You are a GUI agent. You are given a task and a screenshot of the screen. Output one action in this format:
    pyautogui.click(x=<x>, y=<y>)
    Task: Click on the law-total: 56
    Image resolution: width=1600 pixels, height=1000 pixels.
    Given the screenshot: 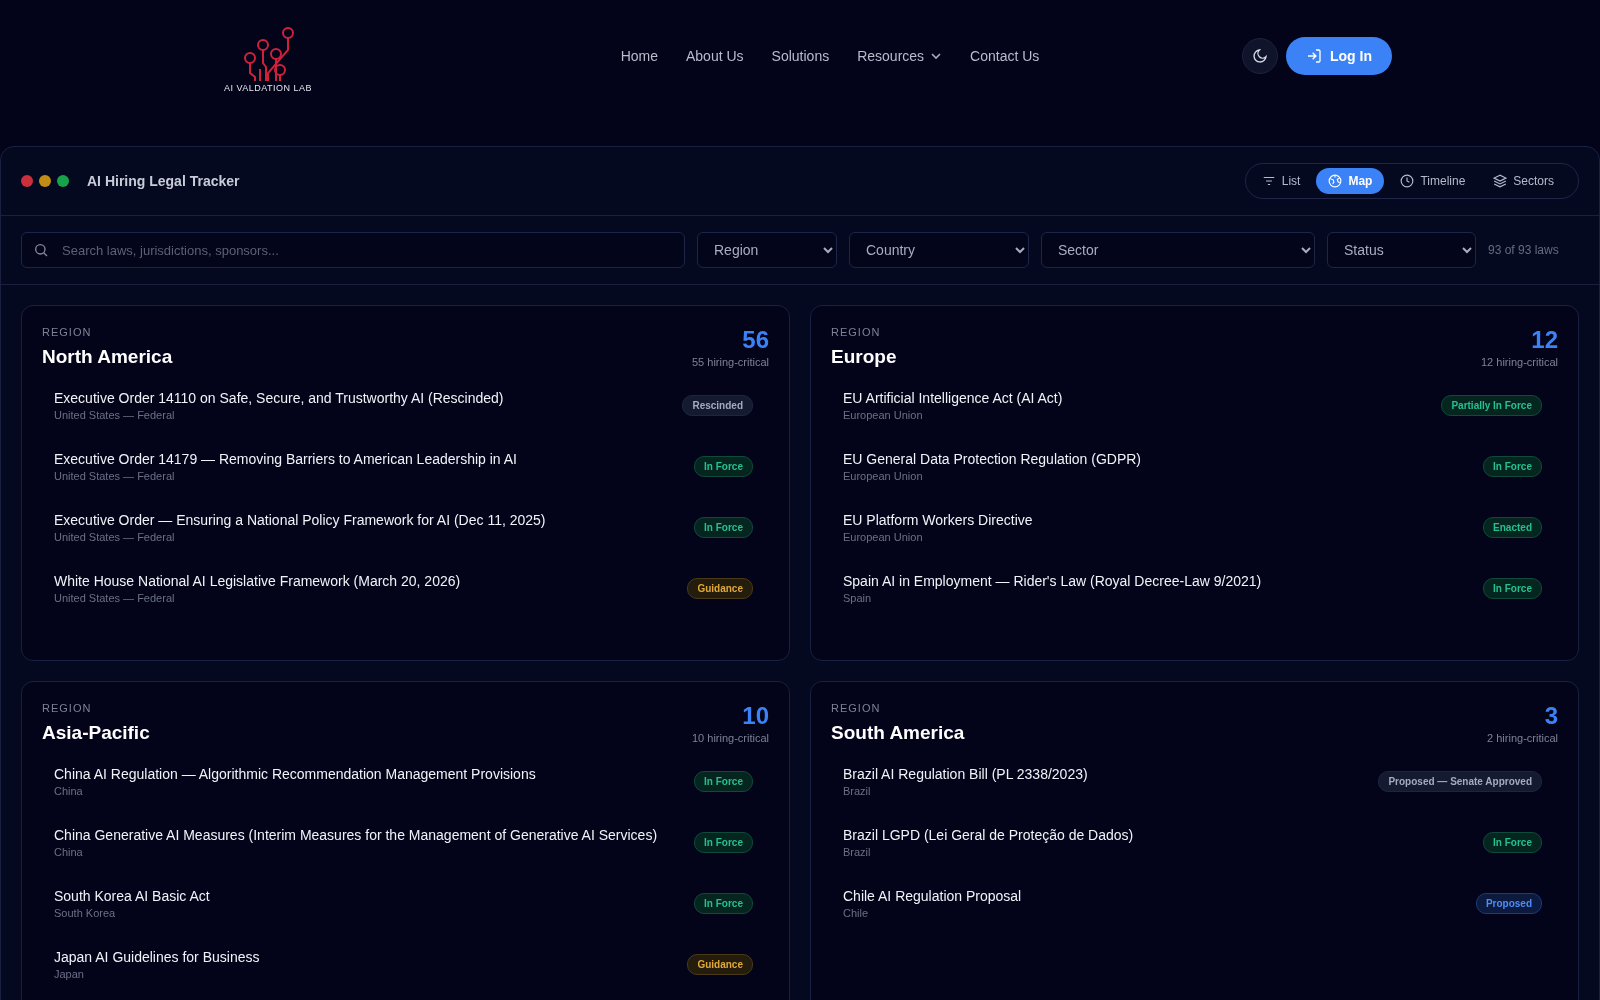 What is the action you would take?
    pyautogui.click(x=755, y=340)
    